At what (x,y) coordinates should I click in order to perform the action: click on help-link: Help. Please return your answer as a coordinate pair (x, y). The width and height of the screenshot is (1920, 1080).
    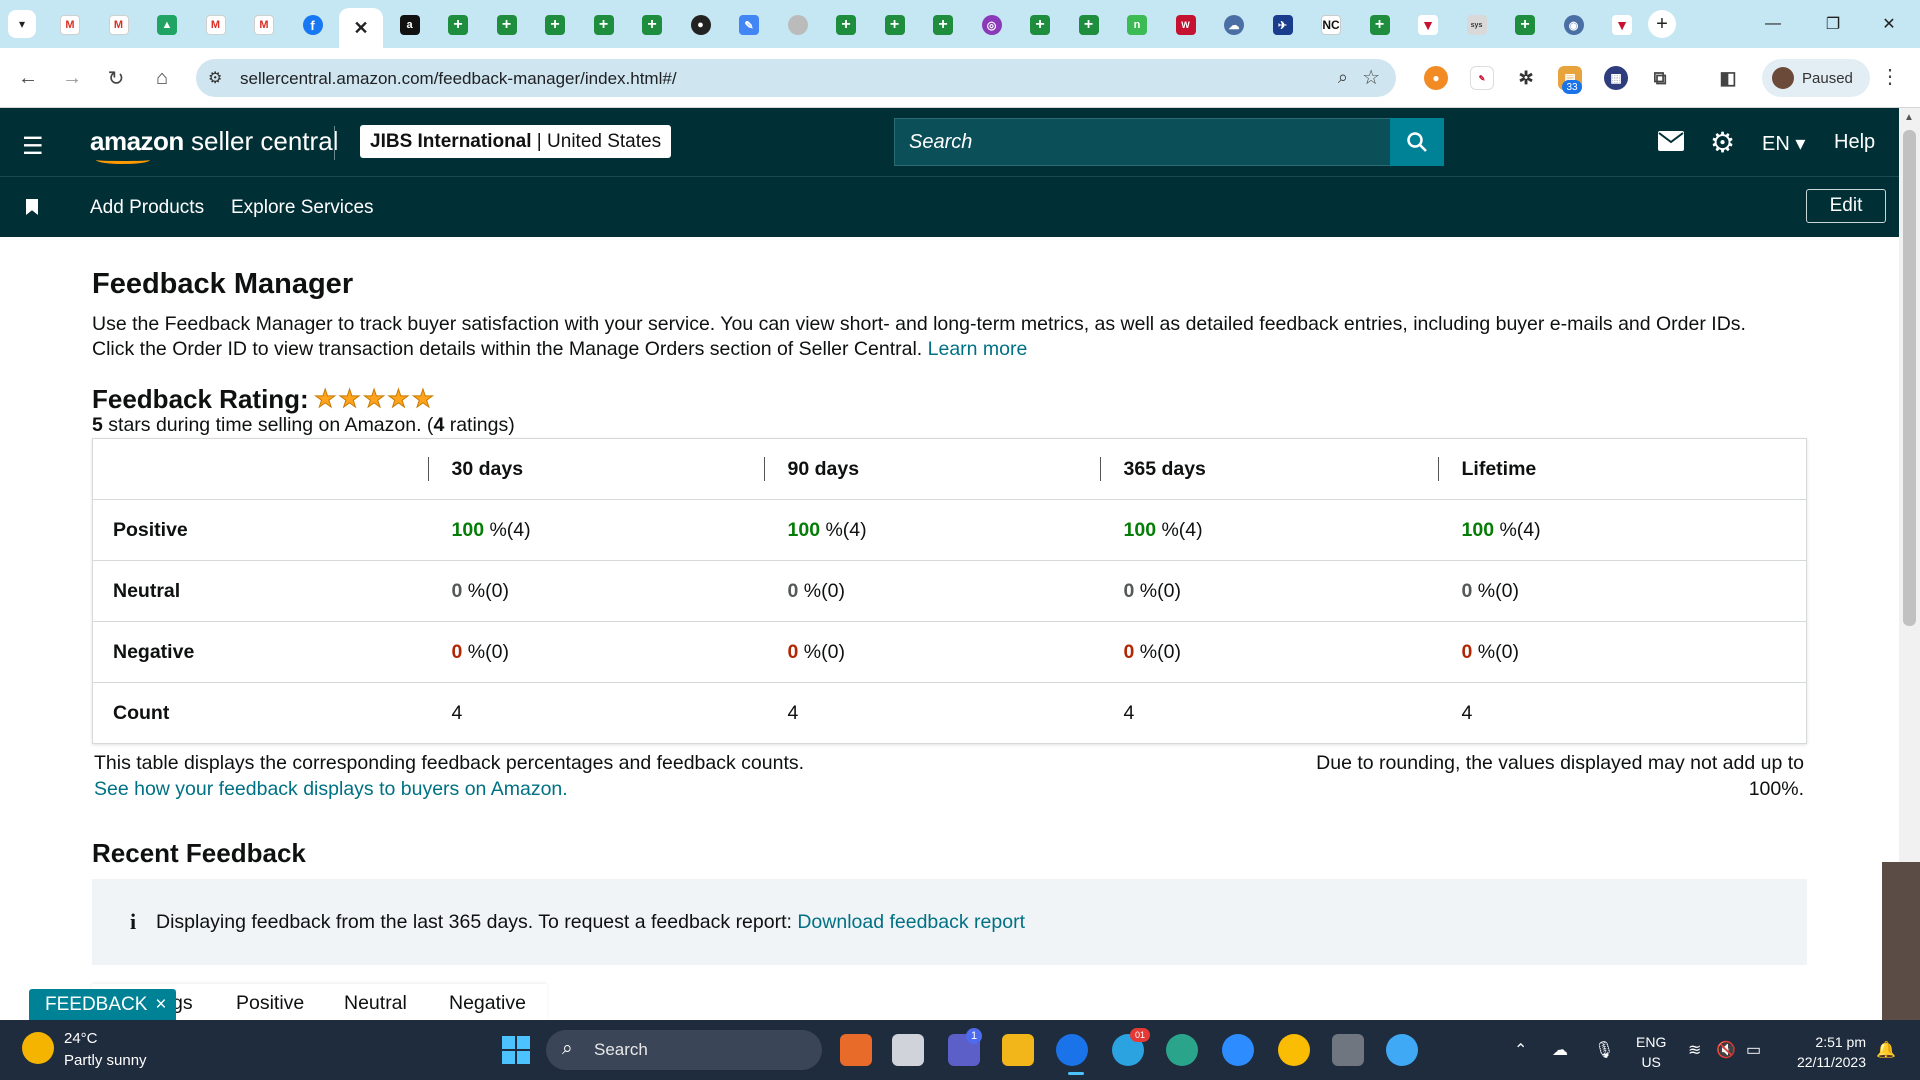
    Looking at the image, I should click on (1854, 142).